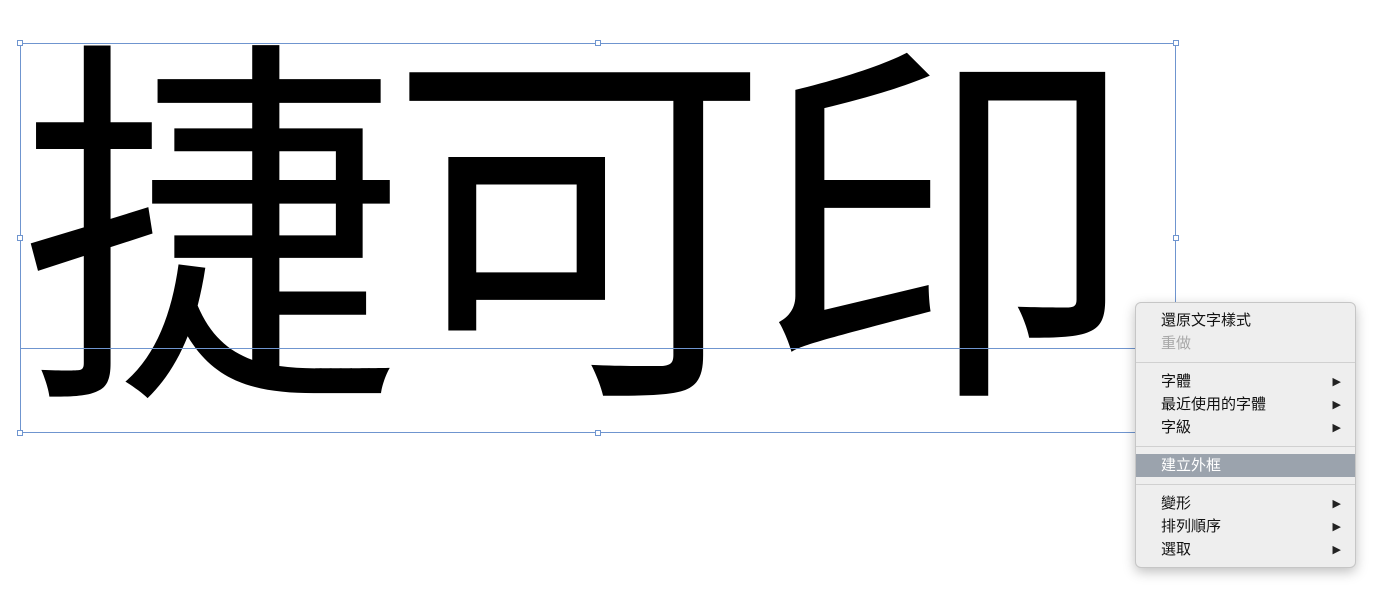 Image resolution: width=1375 pixels, height=592 pixels. I want to click on menu-item-font-size: 字級 ▶, so click(1245, 427).